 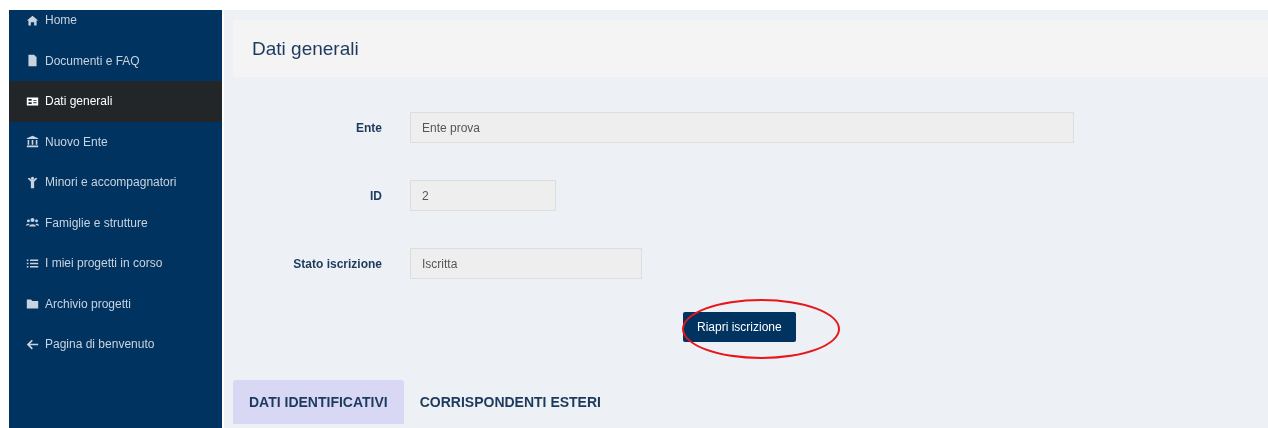 What do you see at coordinates (375, 195) in the screenshot?
I see `field-label: ID` at bounding box center [375, 195].